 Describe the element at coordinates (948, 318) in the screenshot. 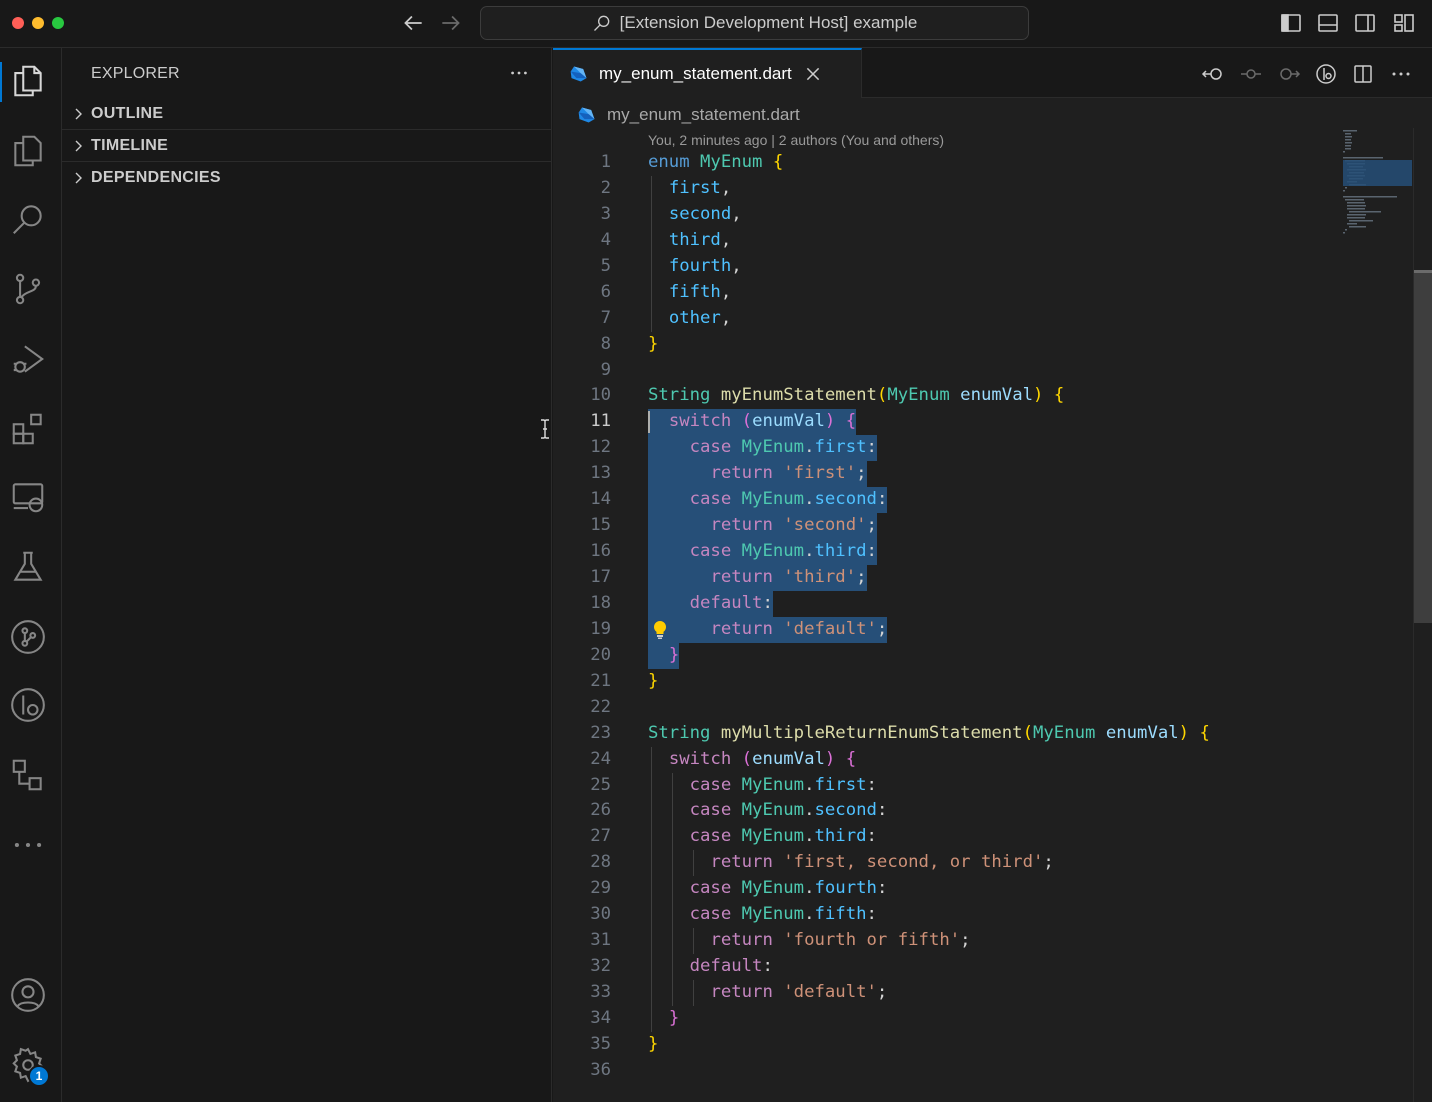

I see `code-line: 7 other,` at that location.